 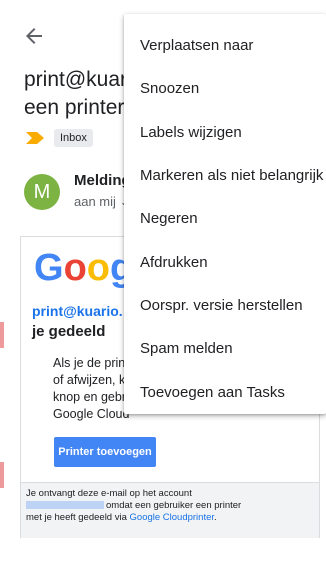 I want to click on back-button, so click(x=34, y=36).